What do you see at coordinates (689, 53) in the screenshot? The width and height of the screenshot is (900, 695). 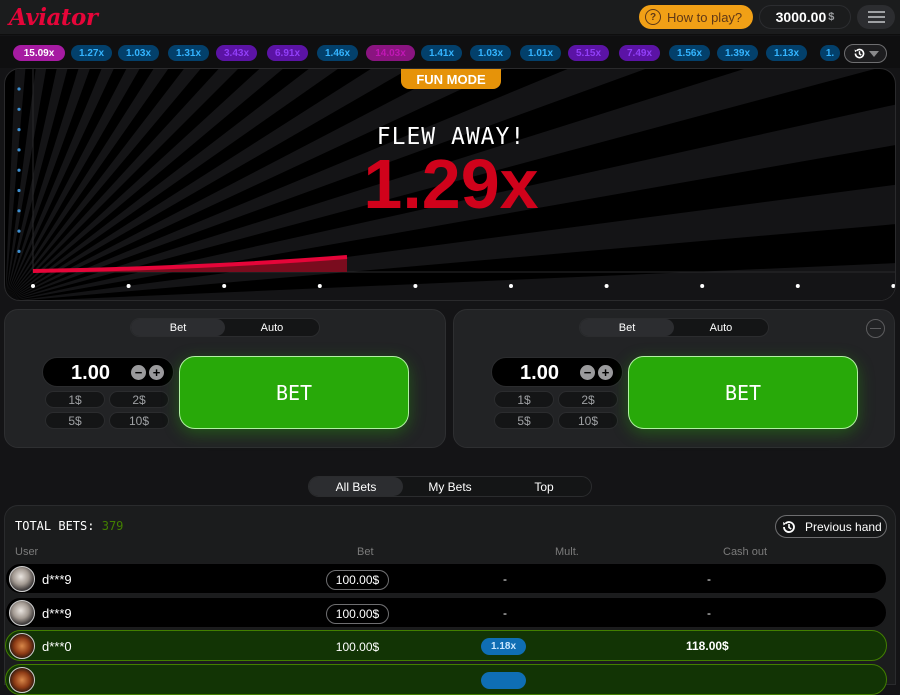 I see `history-multiplier: 1.56x` at bounding box center [689, 53].